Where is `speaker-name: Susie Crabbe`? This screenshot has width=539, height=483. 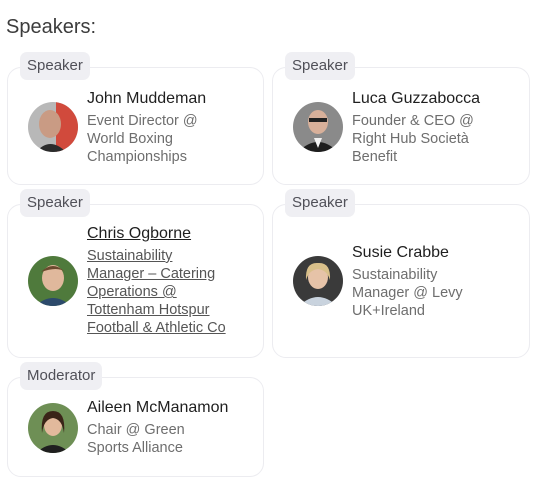 speaker-name: Susie Crabbe is located at coordinates (400, 252).